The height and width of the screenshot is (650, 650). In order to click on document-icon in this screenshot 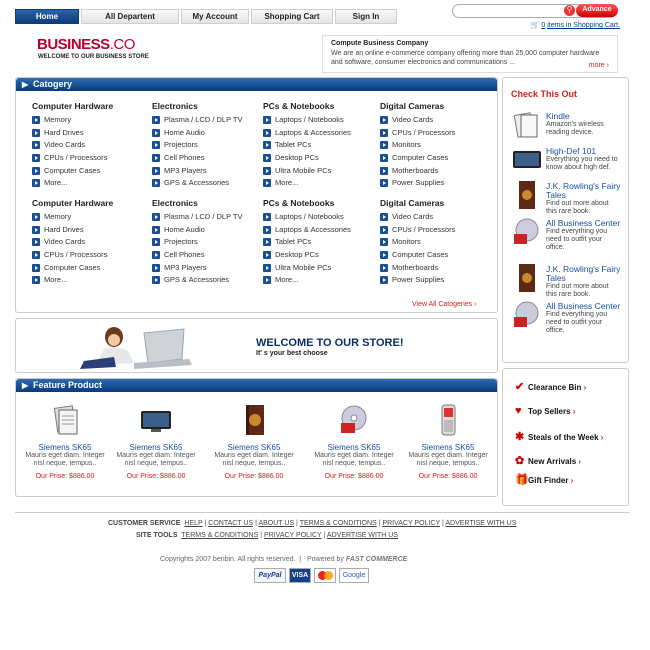, I will do `click(527, 126)`.